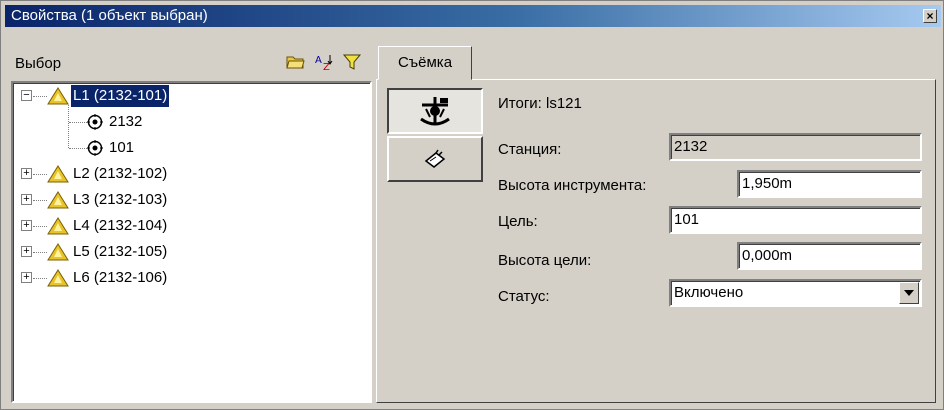  What do you see at coordinates (829, 256) in the screenshot?
I see `target-height-input: 0,000m` at bounding box center [829, 256].